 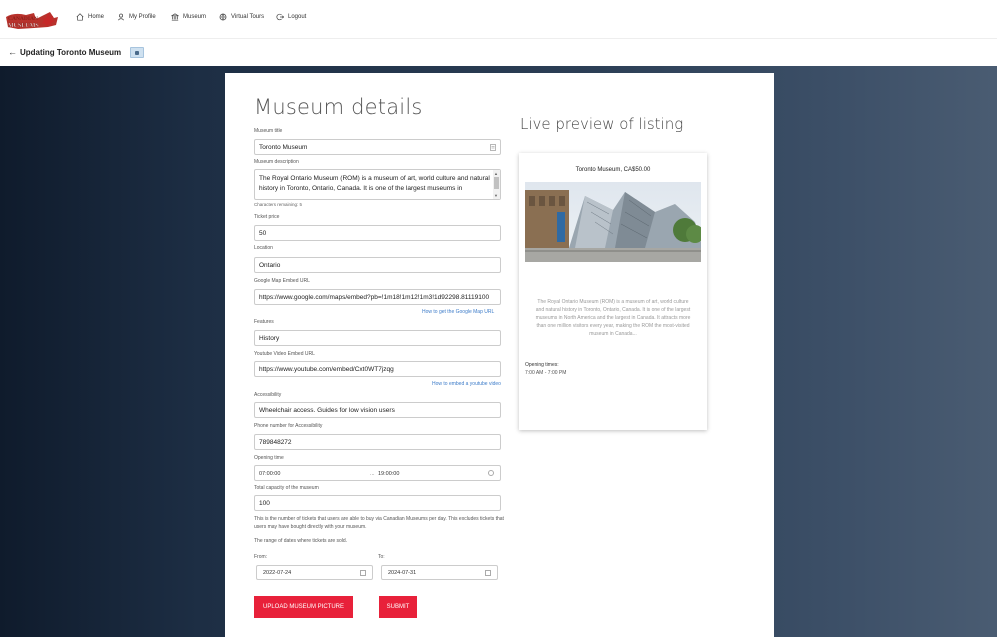 I want to click on phone-input: 789848272, so click(x=377, y=442).